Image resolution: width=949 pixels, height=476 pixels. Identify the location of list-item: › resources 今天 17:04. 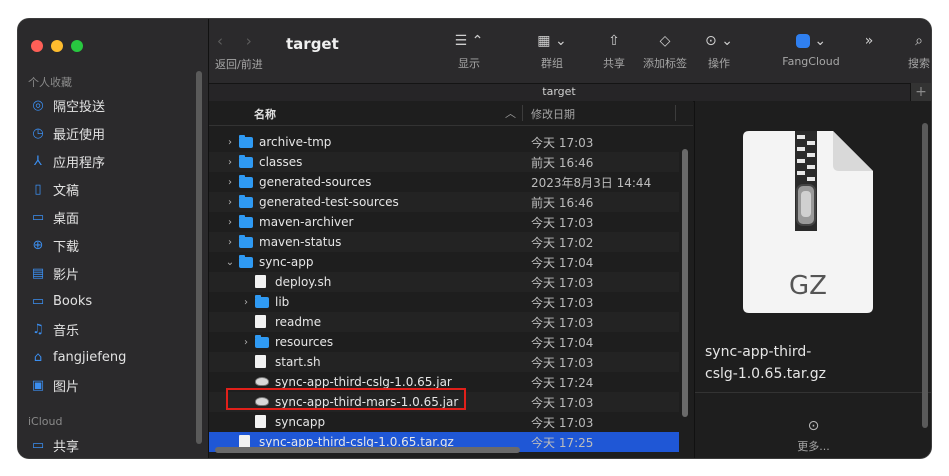
(444, 342).